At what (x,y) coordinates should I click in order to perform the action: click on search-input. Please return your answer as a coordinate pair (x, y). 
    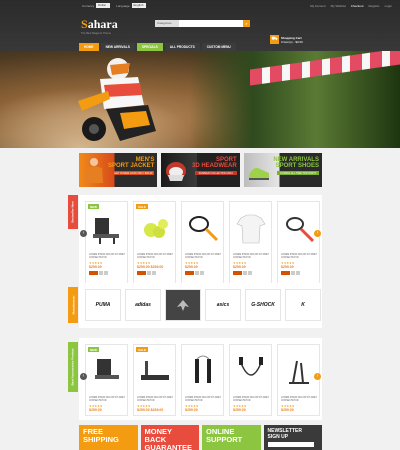
    Looking at the image, I should click on (211, 23).